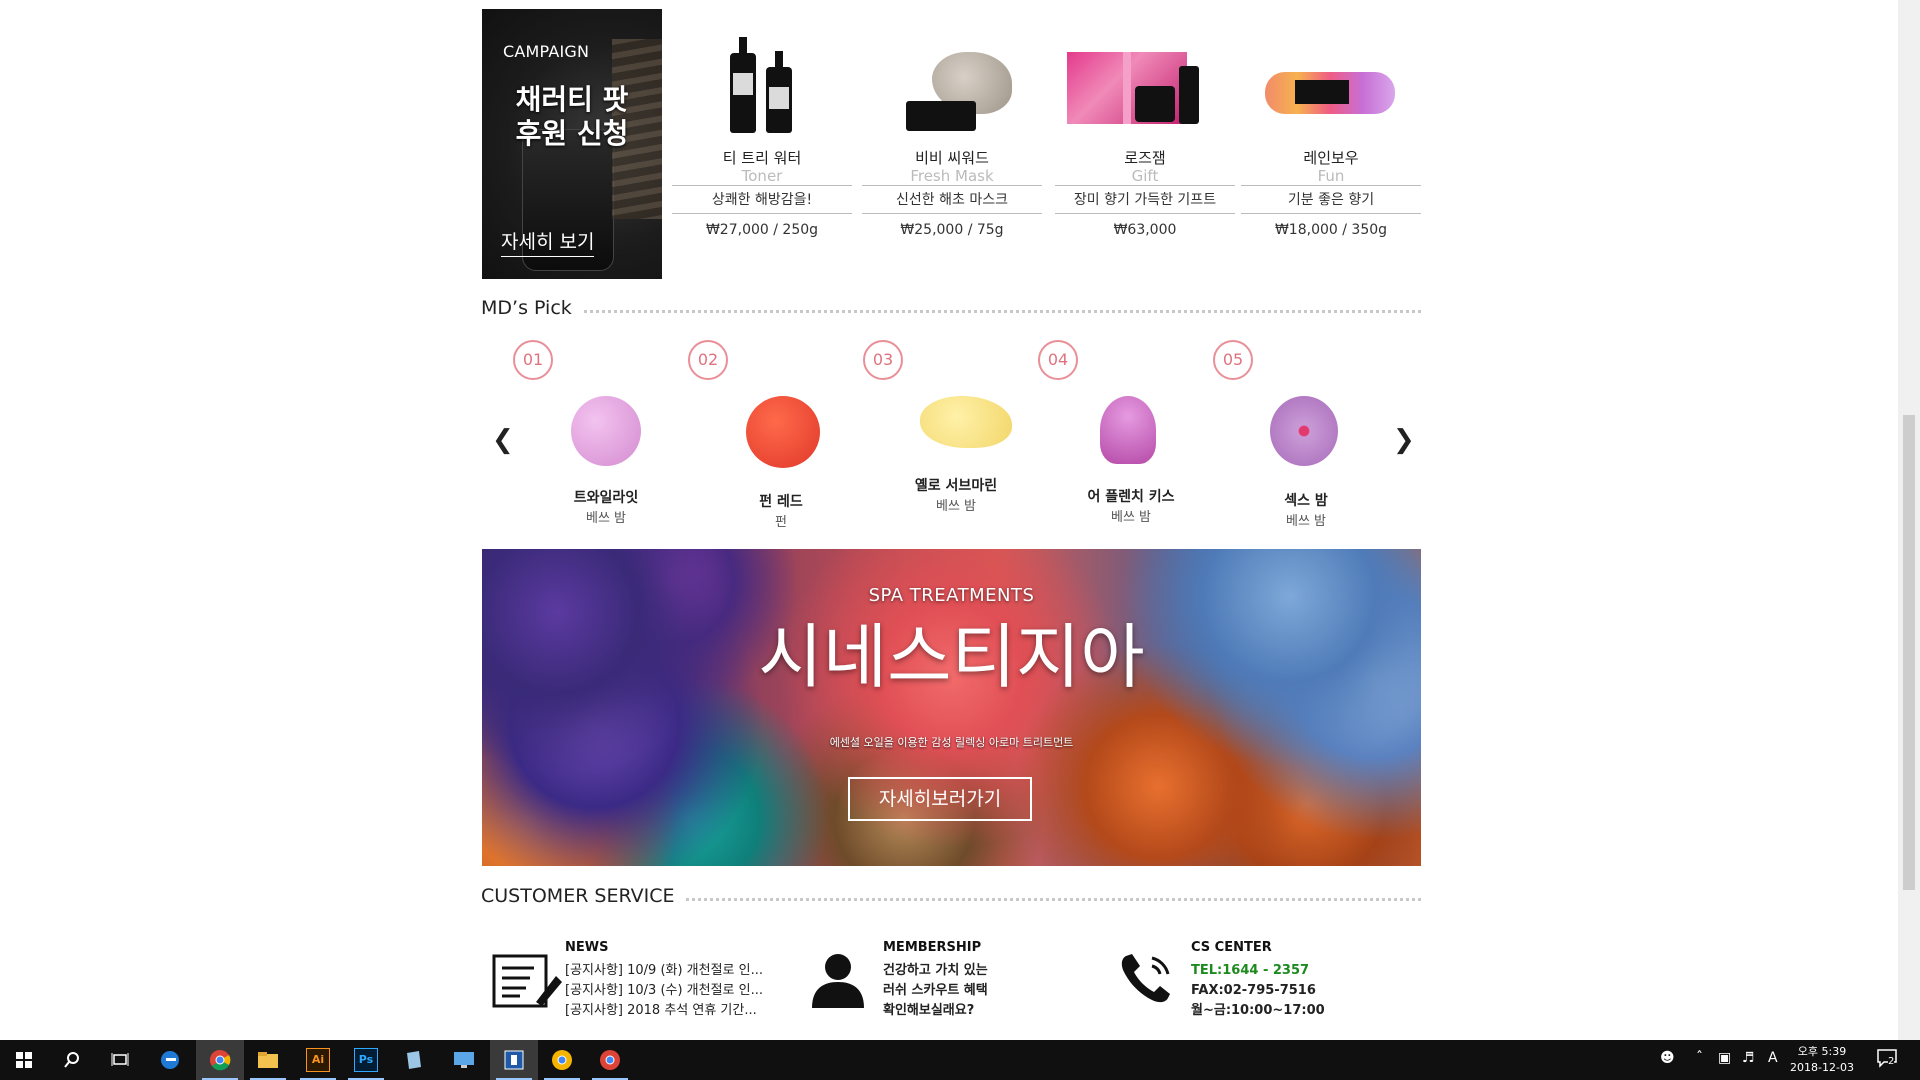  I want to click on product-image-mask, so click(952, 87).